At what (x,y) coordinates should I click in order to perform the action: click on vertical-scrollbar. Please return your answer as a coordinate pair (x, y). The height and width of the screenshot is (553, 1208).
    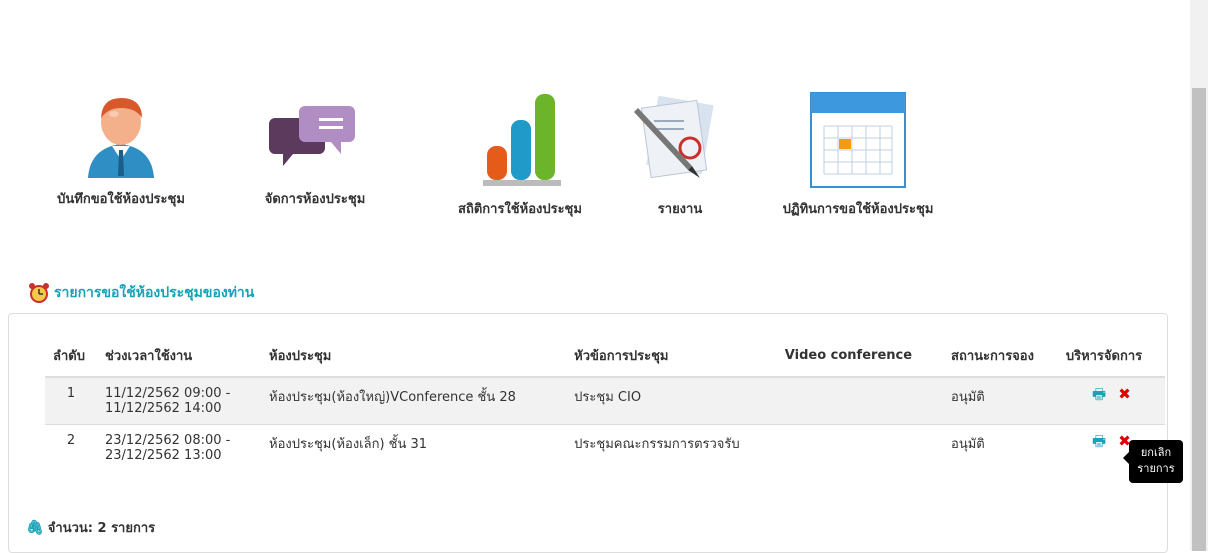
    Looking at the image, I should click on (1199, 275).